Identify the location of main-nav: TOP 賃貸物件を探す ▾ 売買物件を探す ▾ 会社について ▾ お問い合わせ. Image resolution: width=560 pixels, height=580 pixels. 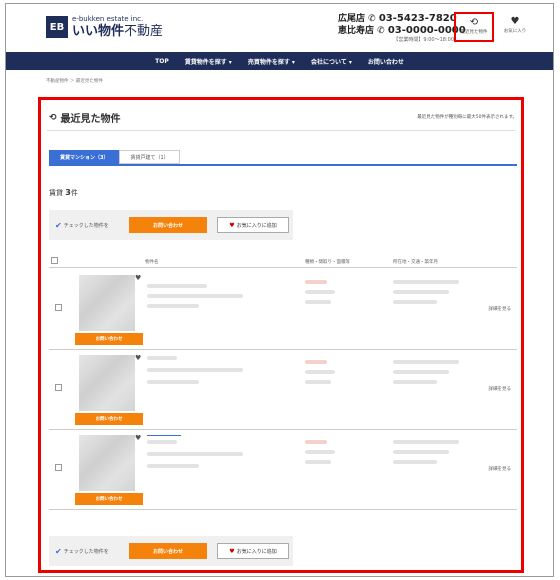
(279, 61).